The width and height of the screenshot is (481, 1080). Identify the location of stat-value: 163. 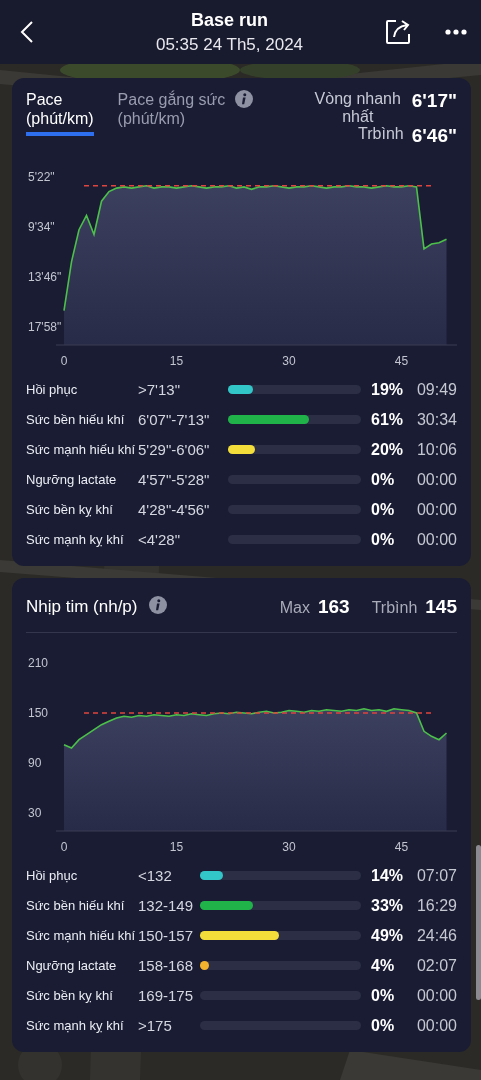
(333, 607).